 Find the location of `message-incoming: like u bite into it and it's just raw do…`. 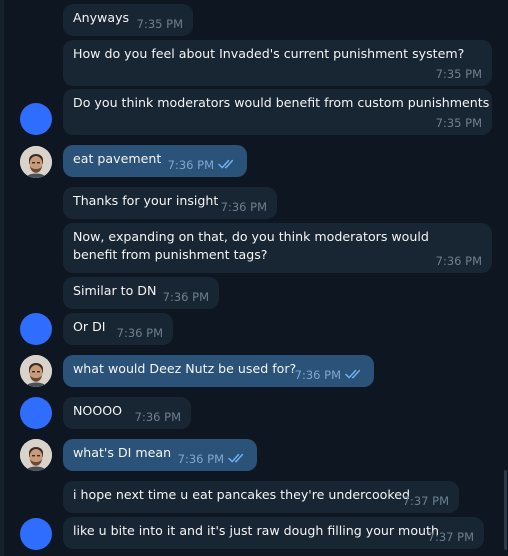

message-incoming: like u bite into it and it's just raw do… is located at coordinates (273, 533).